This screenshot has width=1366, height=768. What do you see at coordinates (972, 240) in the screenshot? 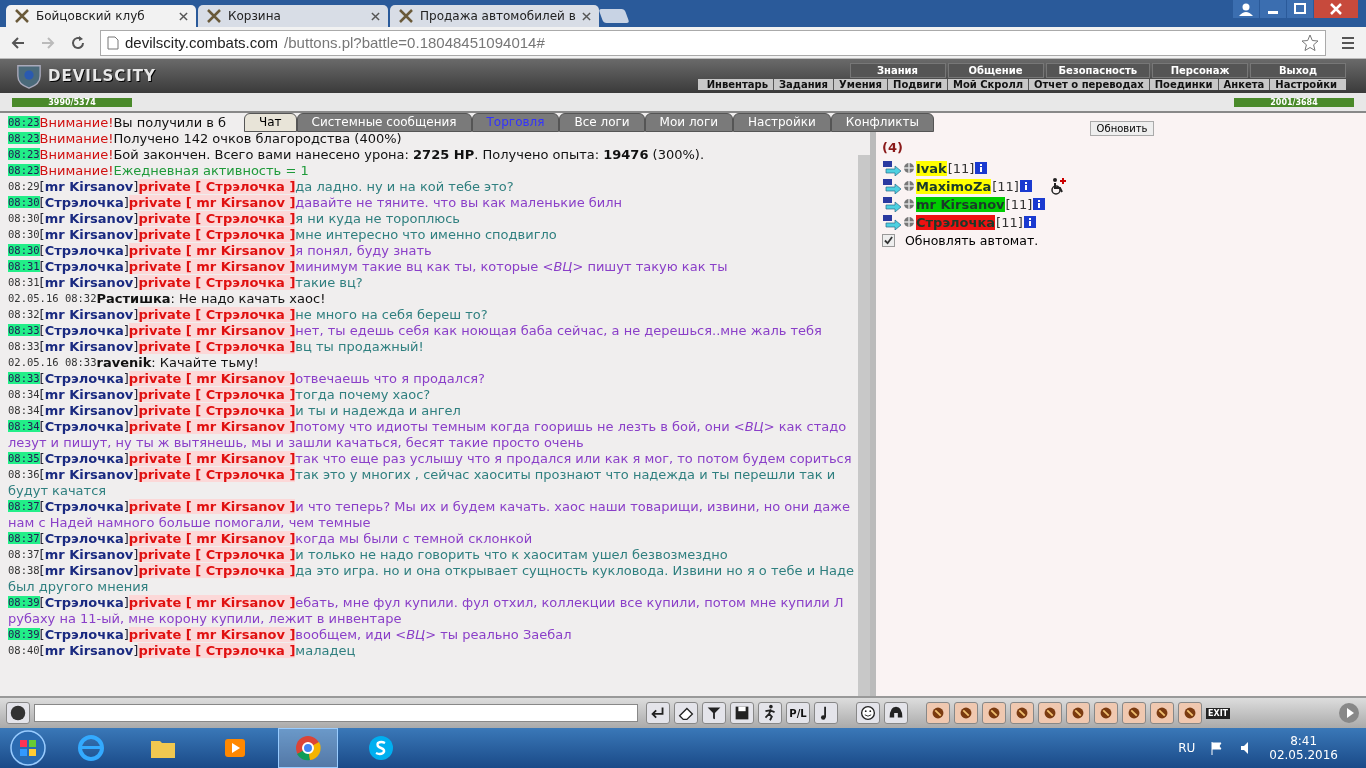
I see `checkbox-label: Обновлять автомат.` at bounding box center [972, 240].